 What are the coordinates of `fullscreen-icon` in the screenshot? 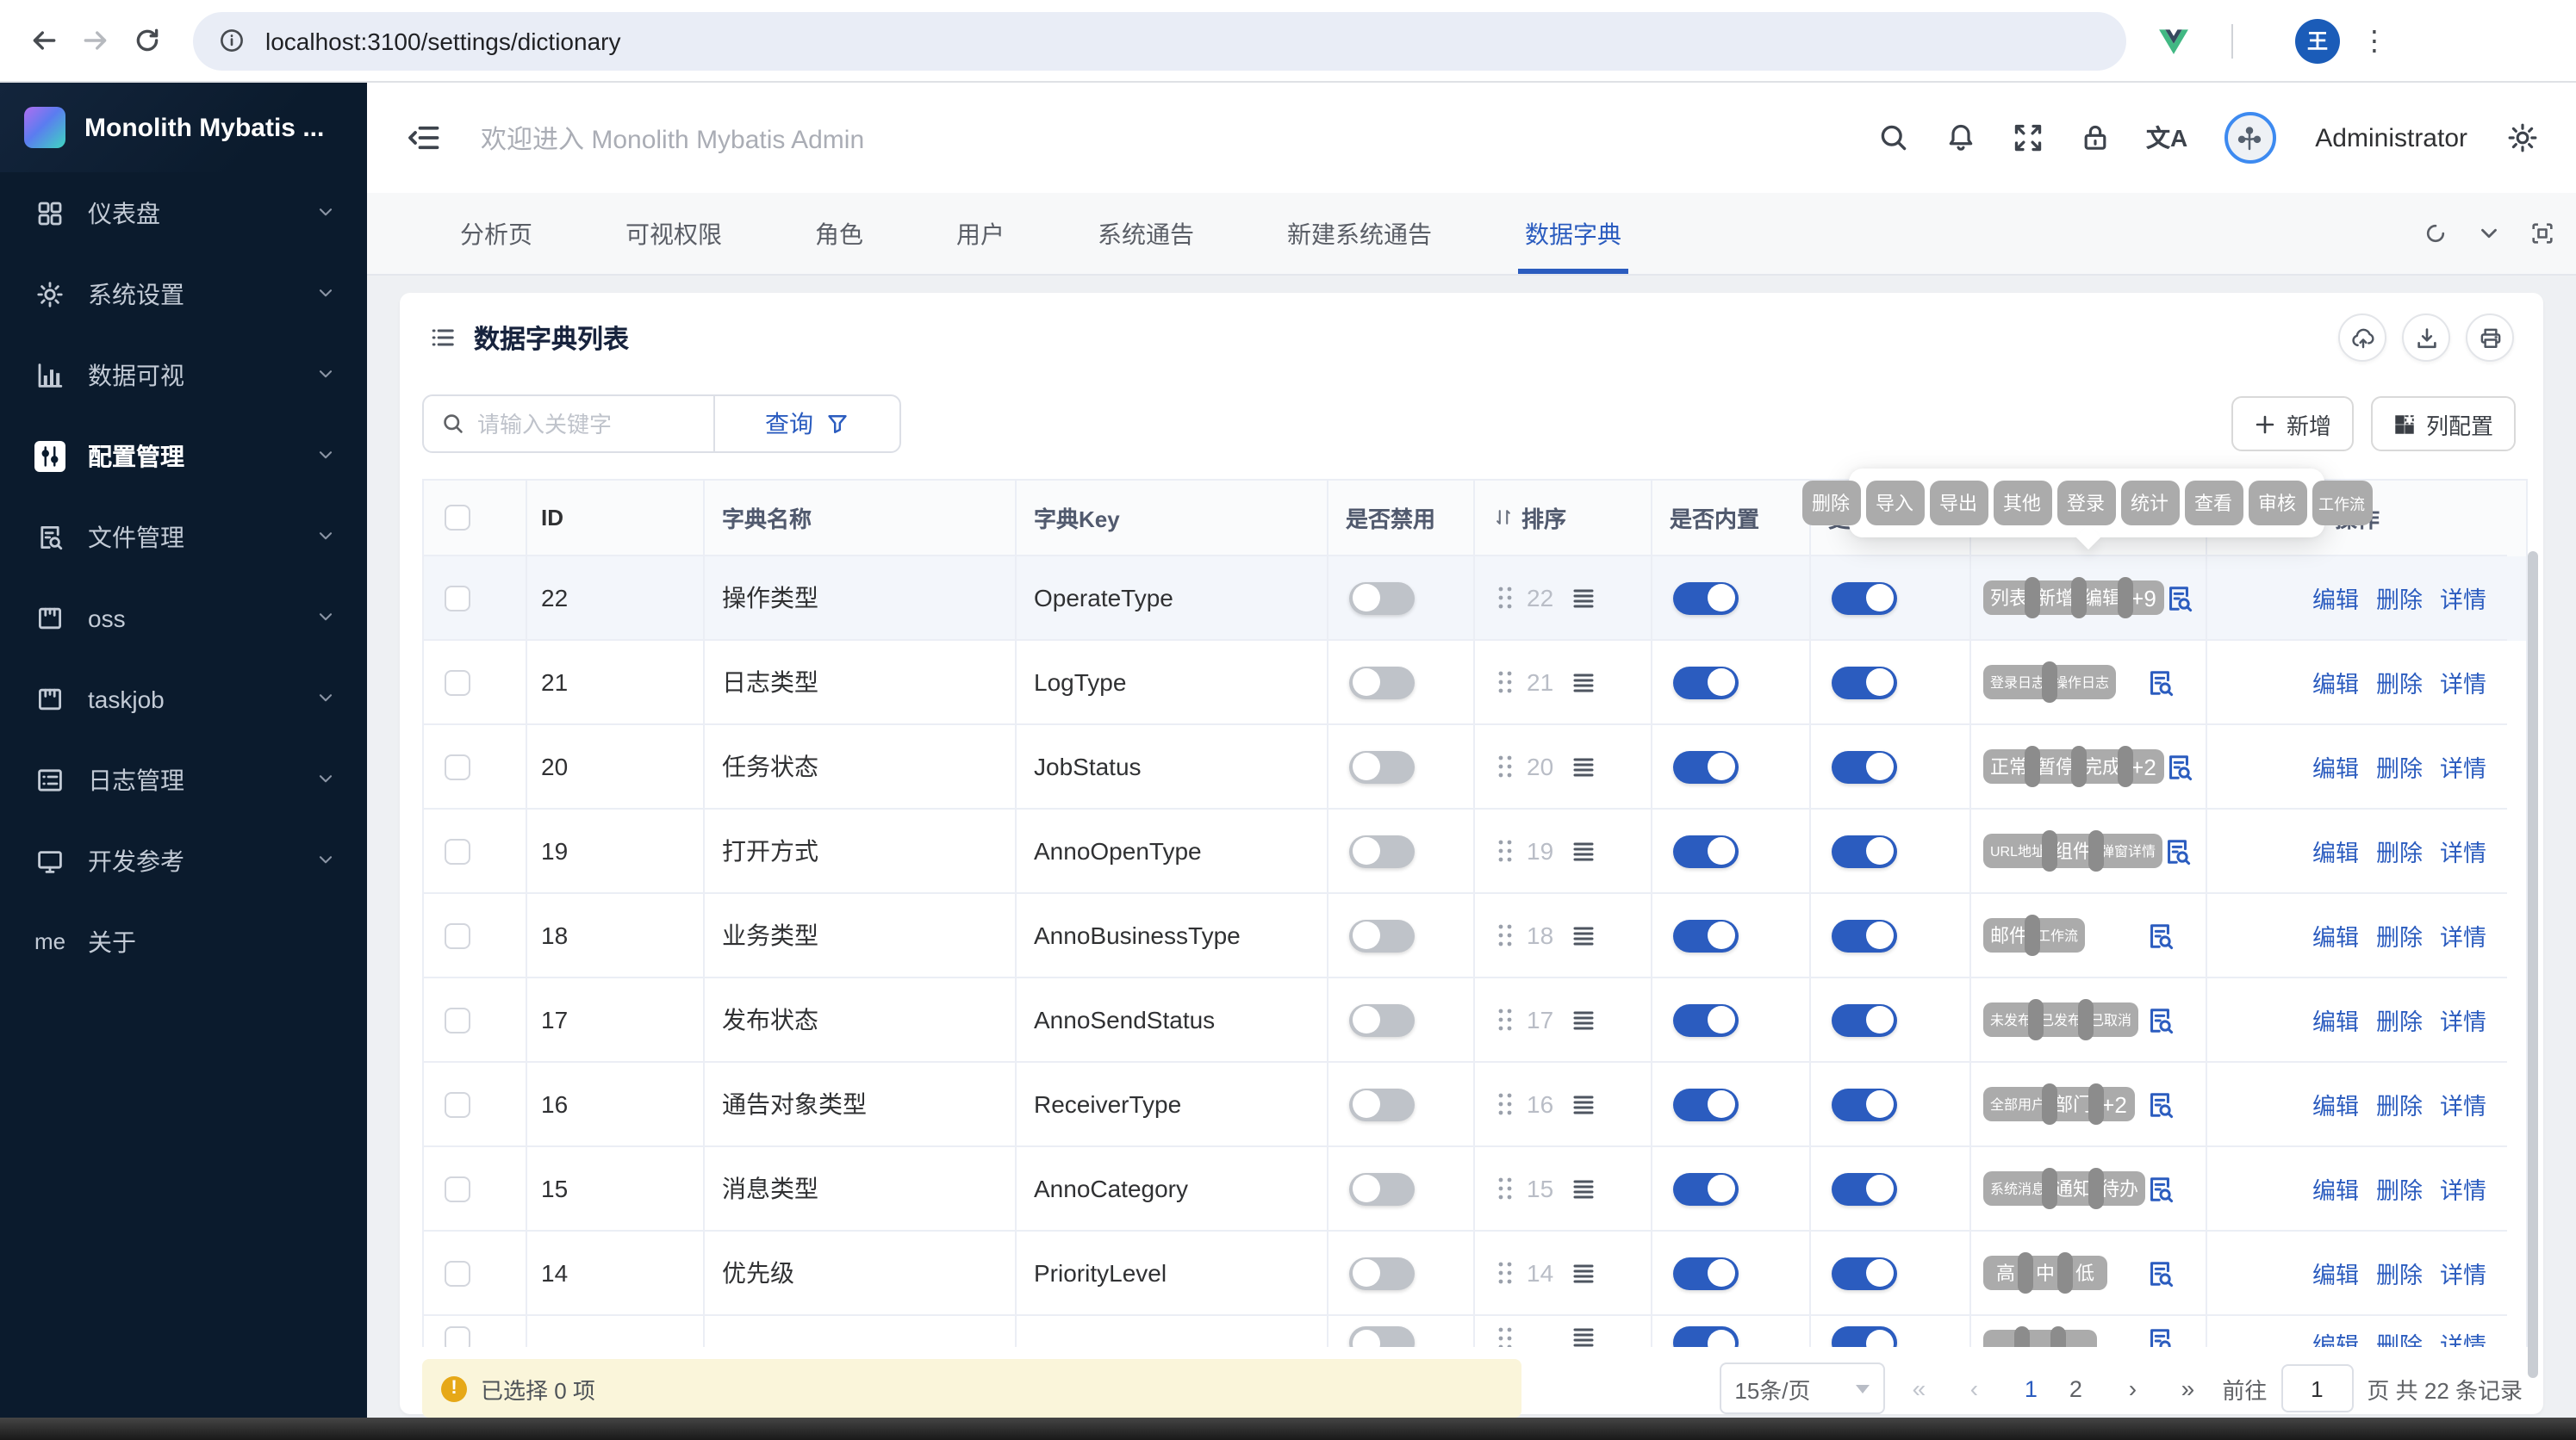 It's located at (2028, 138).